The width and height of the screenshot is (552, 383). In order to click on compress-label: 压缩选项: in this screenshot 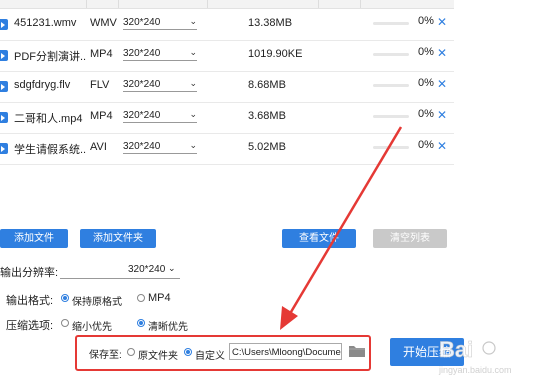, I will do `click(30, 326)`.